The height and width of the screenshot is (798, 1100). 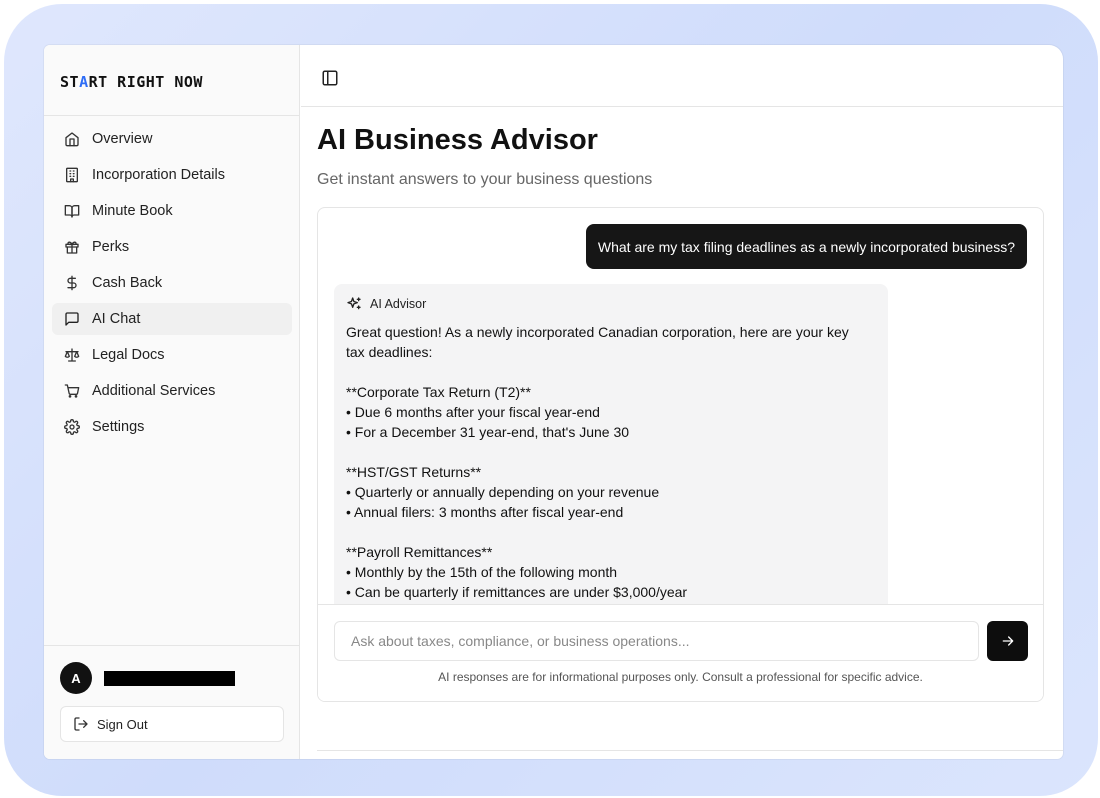 What do you see at coordinates (172, 319) in the screenshot?
I see `sidebar-item-ai-chat: AI Chat` at bounding box center [172, 319].